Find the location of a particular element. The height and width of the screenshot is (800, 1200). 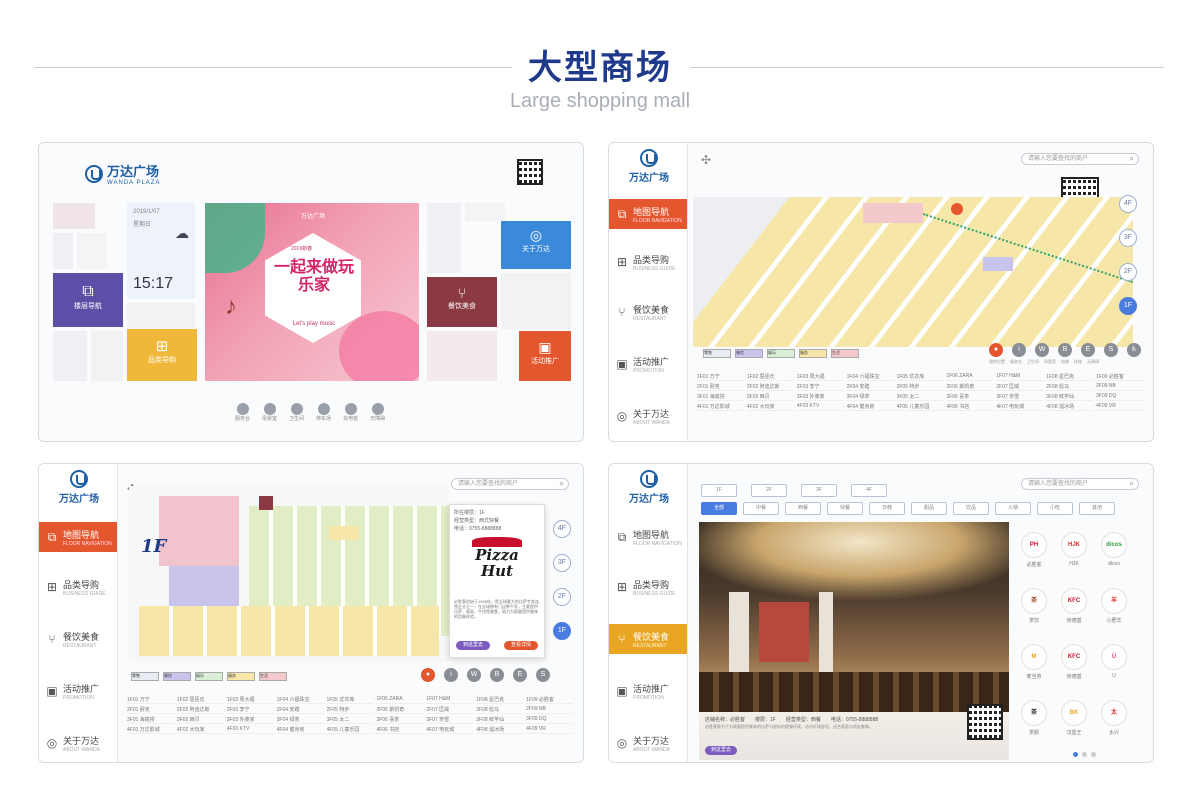

promo-poster: 万达广场 2019新春 一起来做玩乐家 Let's play music ♪ is located at coordinates (312, 292).